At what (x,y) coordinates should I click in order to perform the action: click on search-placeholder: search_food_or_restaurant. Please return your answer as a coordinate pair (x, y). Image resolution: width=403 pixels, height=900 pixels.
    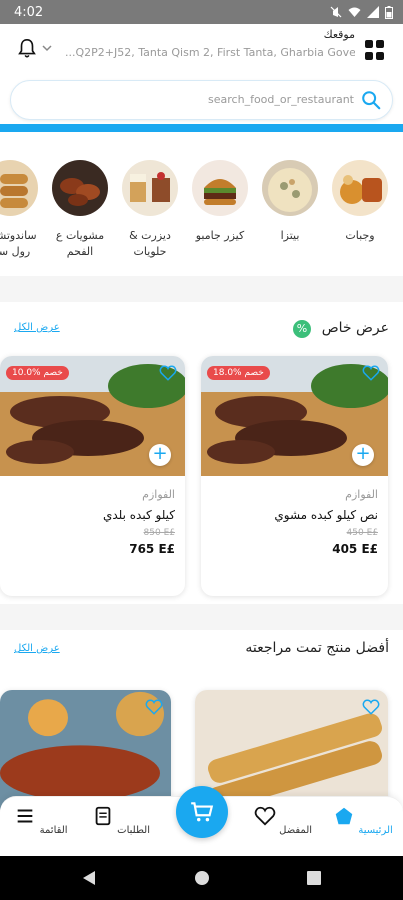
    Looking at the image, I should click on (281, 99).